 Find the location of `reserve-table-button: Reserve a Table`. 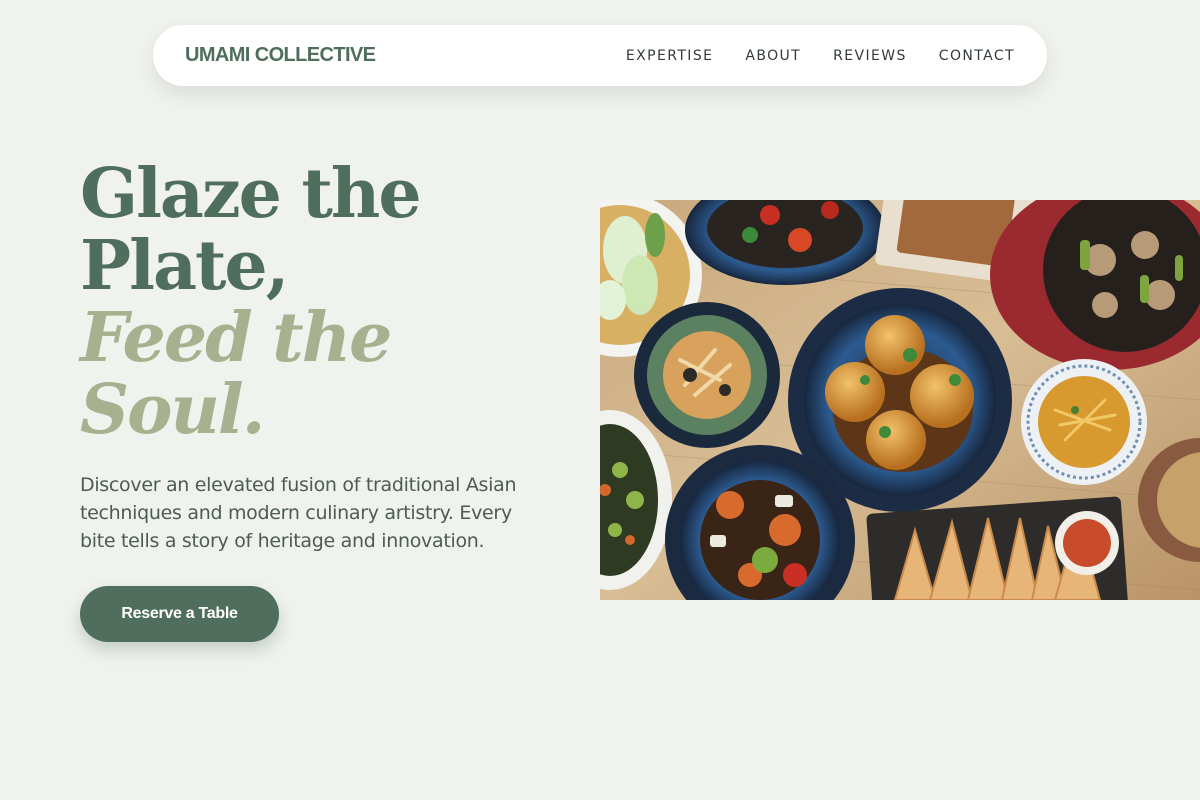

reserve-table-button: Reserve a Table is located at coordinates (179, 614).